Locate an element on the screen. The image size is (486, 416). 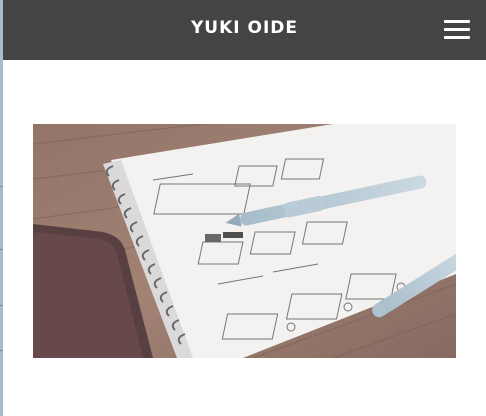
site-title: YUKI OIDE is located at coordinates (244, 28).